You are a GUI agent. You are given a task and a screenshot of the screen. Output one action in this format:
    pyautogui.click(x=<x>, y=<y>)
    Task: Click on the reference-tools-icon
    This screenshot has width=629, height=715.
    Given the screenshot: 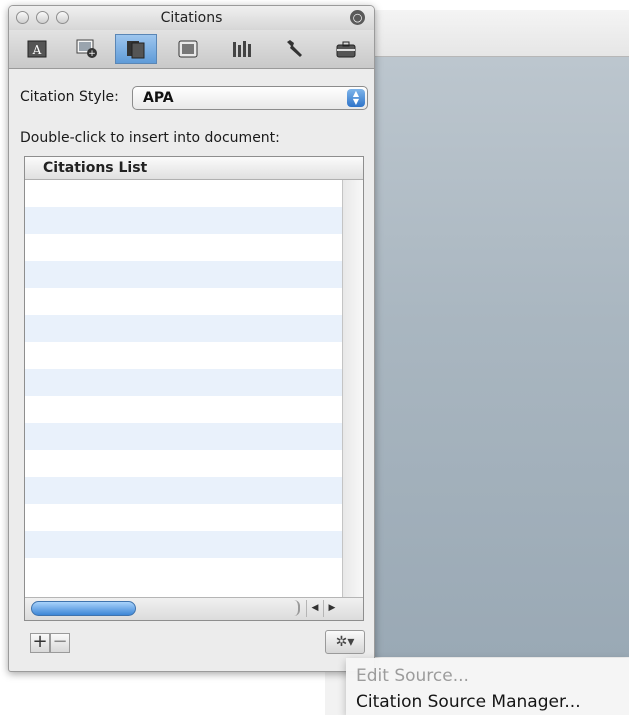 What is the action you would take?
    pyautogui.click(x=242, y=49)
    